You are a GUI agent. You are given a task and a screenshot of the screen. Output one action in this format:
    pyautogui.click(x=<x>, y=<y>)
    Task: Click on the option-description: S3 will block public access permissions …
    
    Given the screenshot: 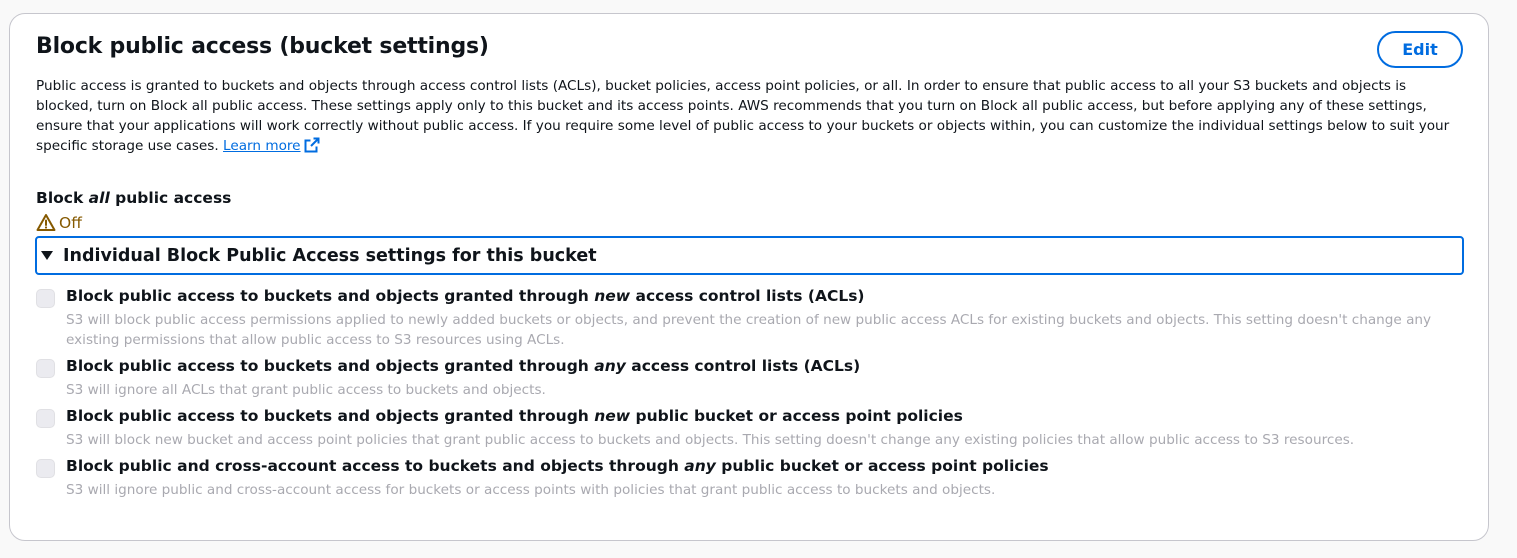 What is the action you would take?
    pyautogui.click(x=749, y=330)
    